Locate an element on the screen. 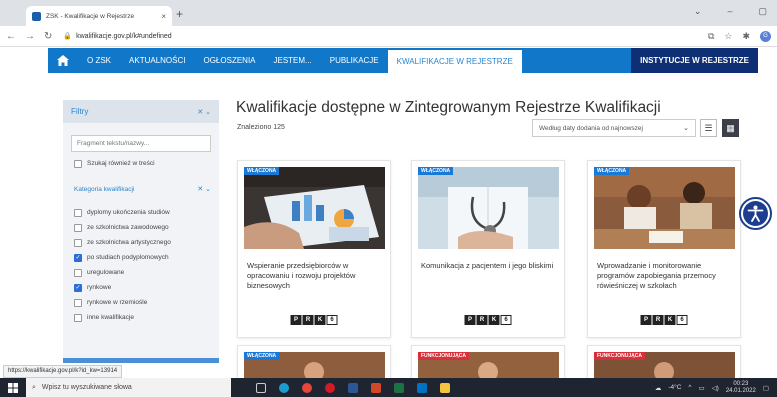 The image size is (777, 397). checkbox-label: Szukaj również w treści is located at coordinates (121, 163).